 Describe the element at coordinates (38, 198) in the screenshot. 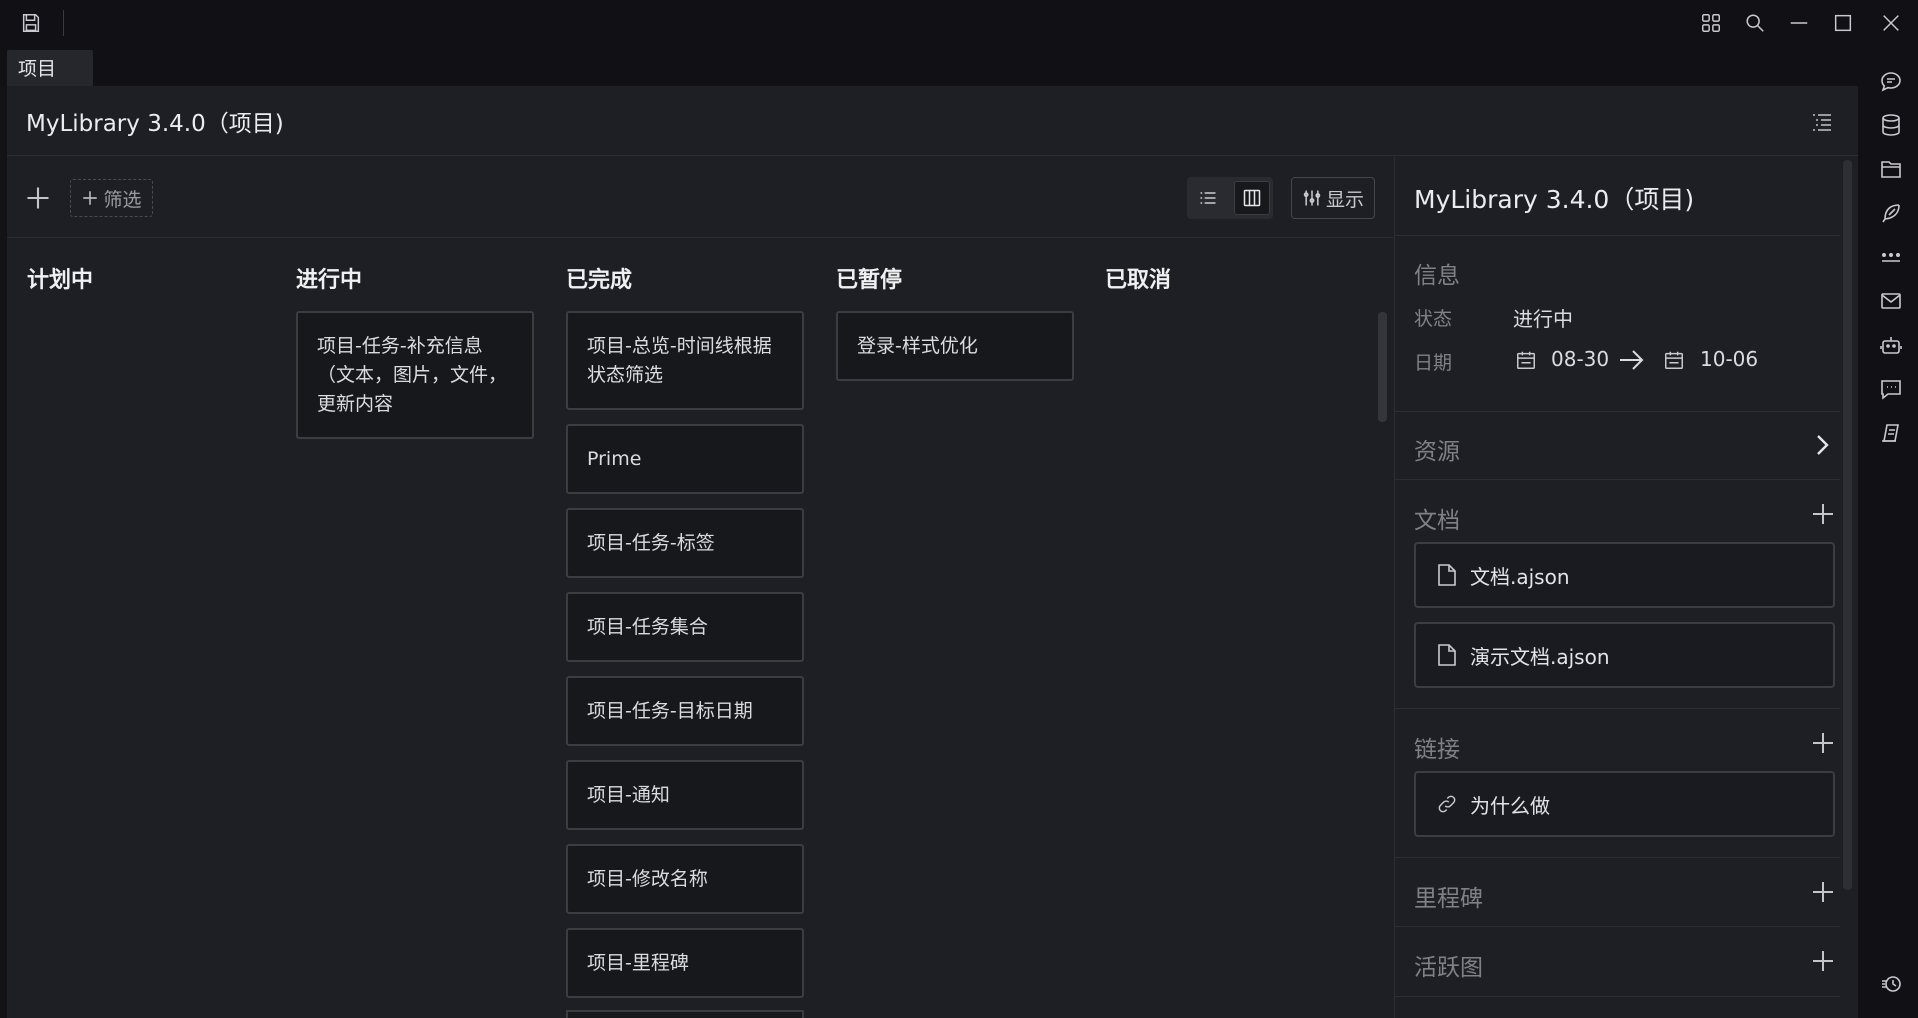

I see `add-icon` at that location.